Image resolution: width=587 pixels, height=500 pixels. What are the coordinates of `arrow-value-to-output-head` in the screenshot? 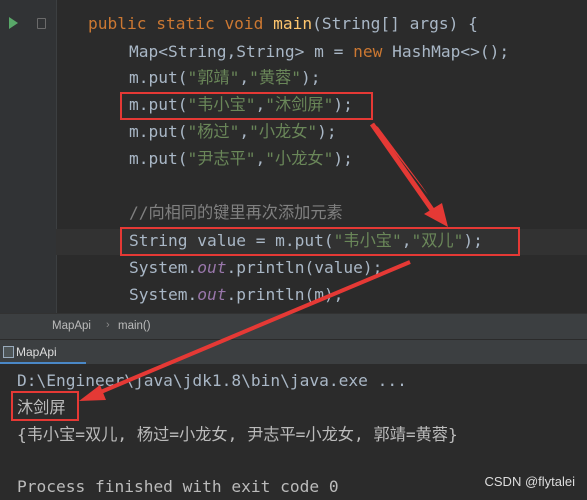 It's located at (92, 393).